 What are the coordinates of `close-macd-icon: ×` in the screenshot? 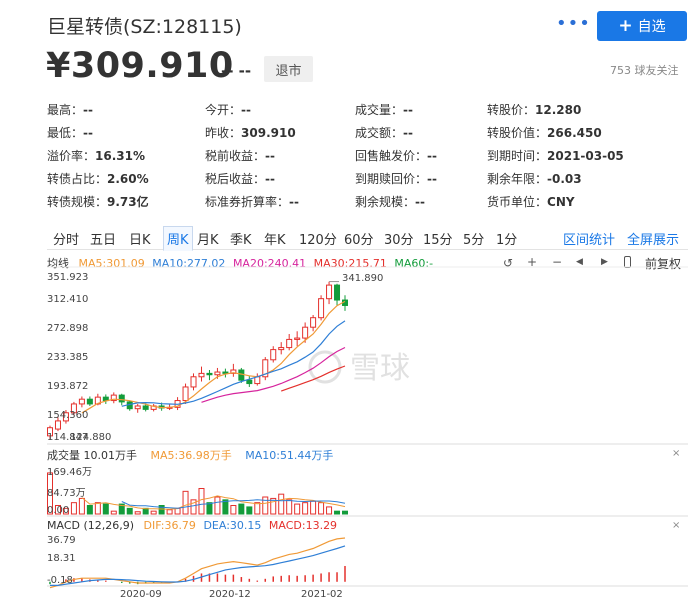 It's located at (676, 525).